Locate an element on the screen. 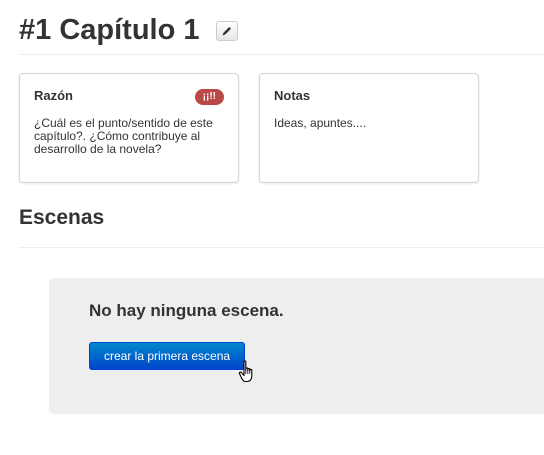  edit-title-button is located at coordinates (226, 31).